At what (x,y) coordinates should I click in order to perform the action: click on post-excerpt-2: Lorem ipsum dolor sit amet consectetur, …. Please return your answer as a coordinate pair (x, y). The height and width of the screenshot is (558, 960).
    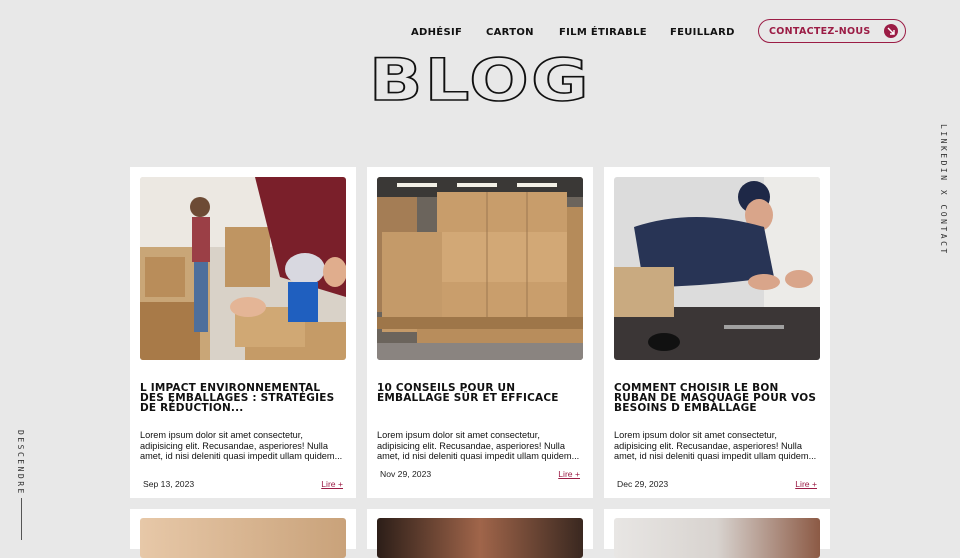
    Looking at the image, I should click on (478, 445).